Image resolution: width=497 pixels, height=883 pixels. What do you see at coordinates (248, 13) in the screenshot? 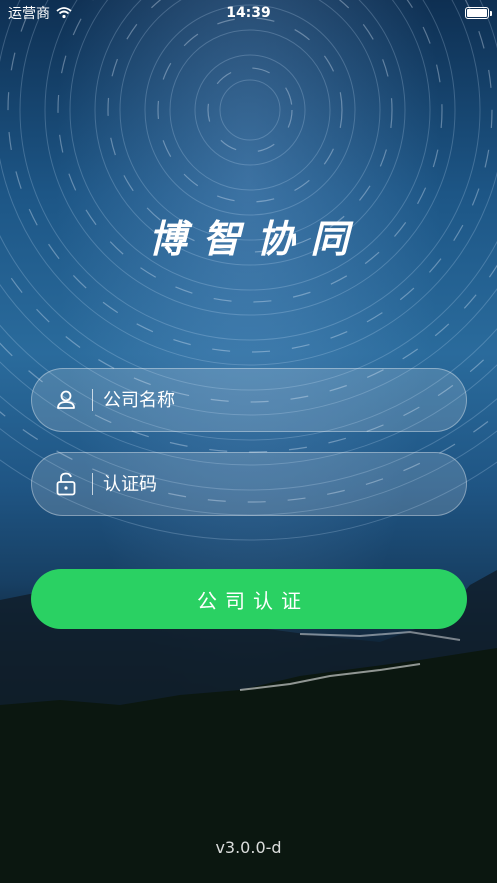
I see `status-time: 14:39` at bounding box center [248, 13].